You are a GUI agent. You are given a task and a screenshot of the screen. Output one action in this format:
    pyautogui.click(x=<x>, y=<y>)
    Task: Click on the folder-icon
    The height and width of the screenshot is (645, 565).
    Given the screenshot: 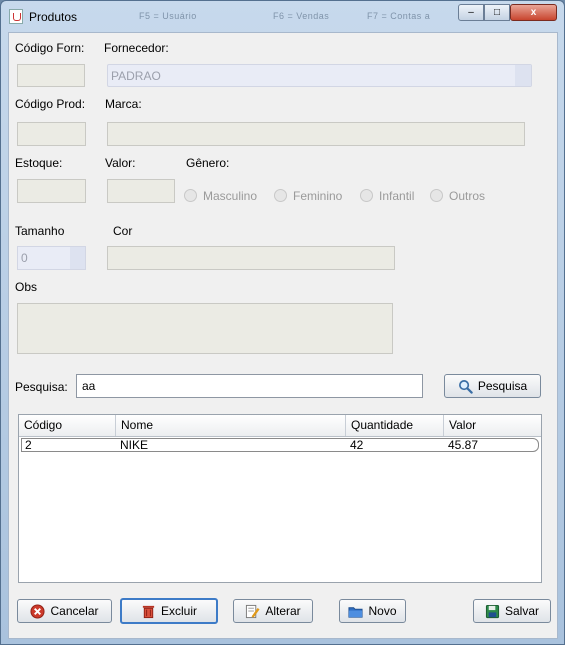 What is the action you would take?
    pyautogui.click(x=356, y=612)
    